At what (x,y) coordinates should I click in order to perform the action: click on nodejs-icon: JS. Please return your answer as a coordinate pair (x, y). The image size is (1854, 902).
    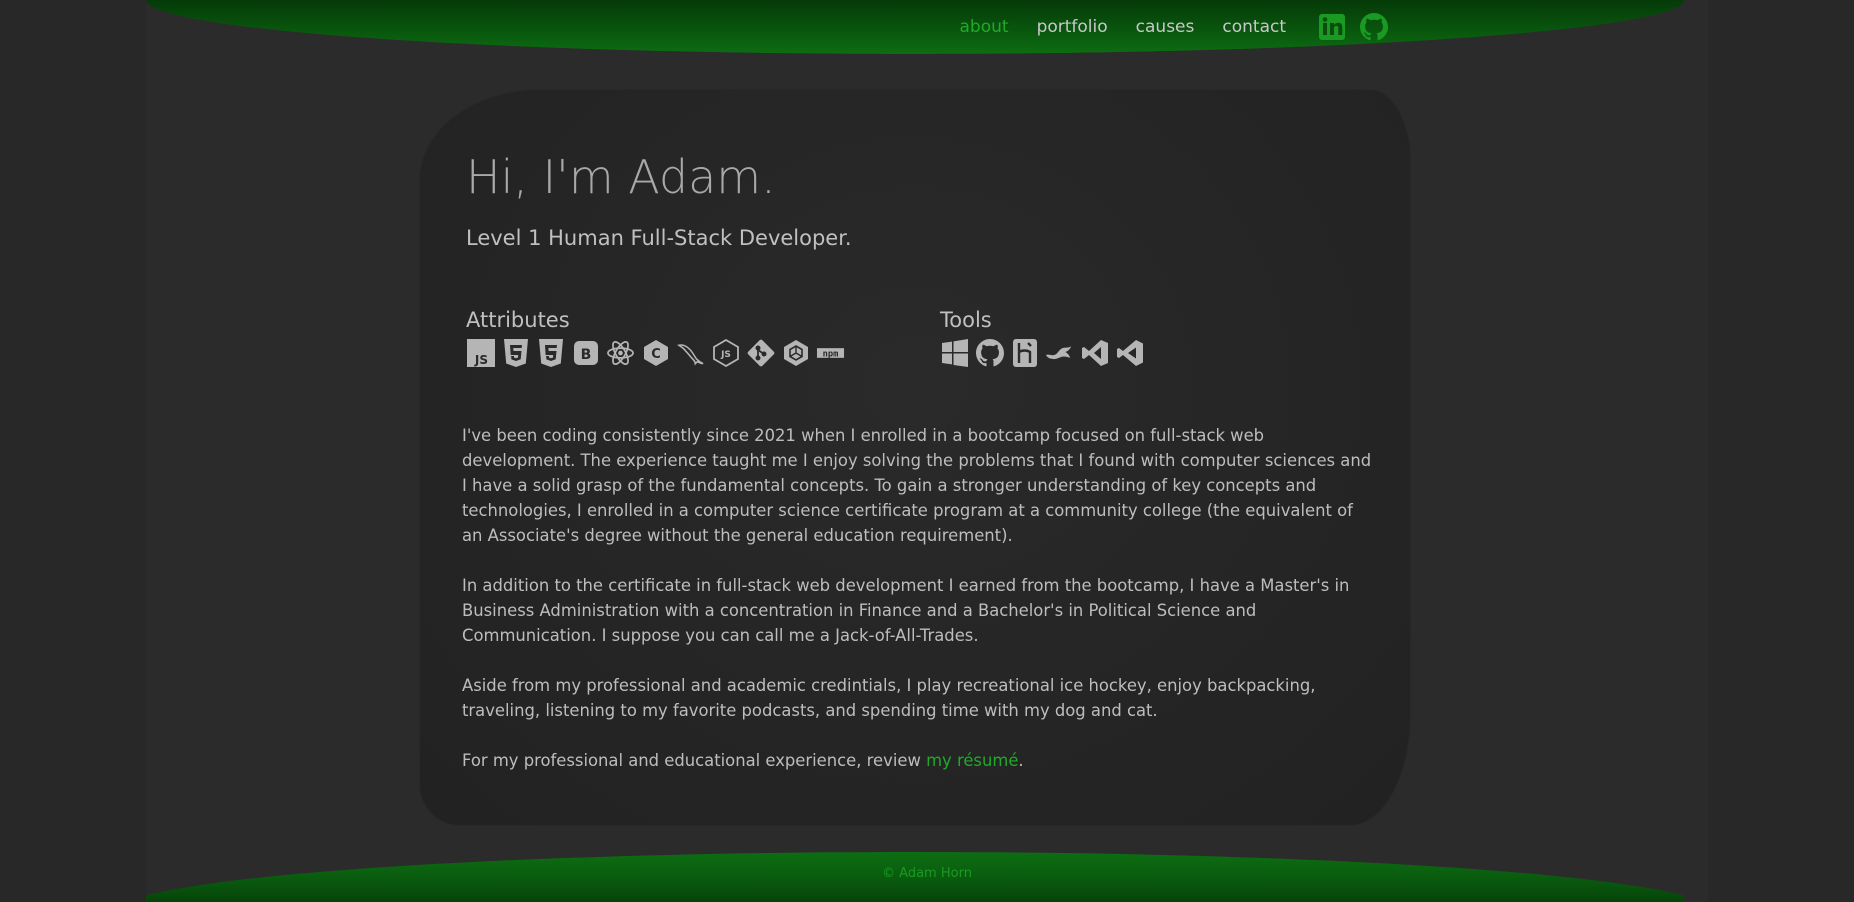
    Looking at the image, I should click on (725, 352).